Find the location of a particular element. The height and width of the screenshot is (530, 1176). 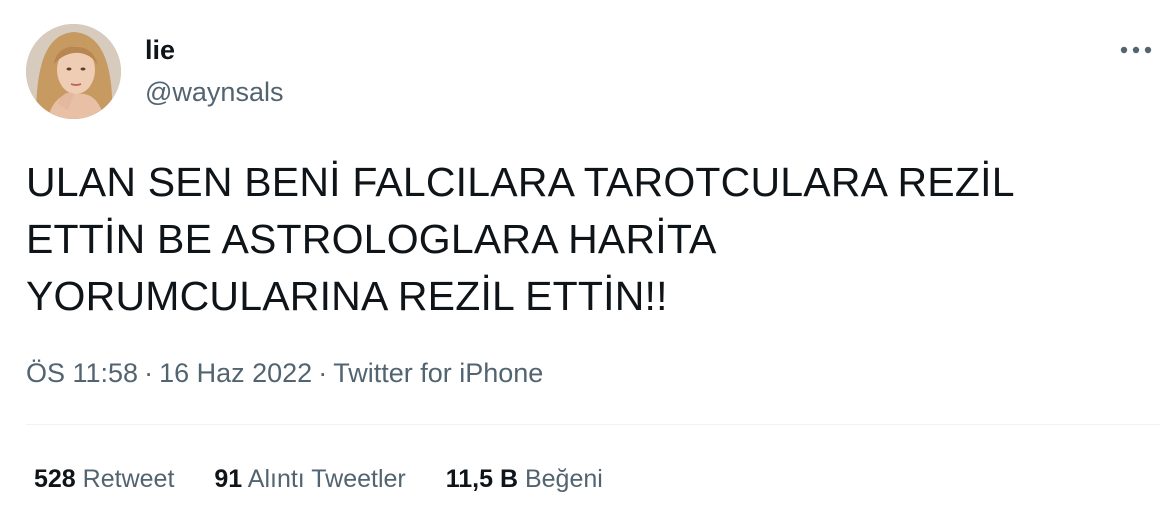

divider is located at coordinates (593, 424).